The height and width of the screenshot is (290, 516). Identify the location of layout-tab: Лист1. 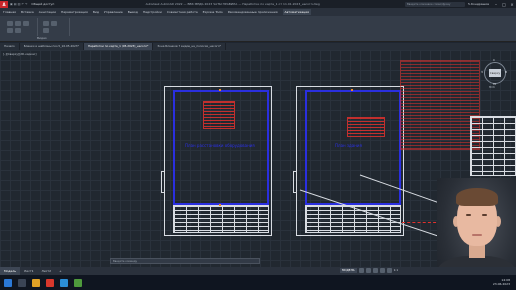
(29, 271).